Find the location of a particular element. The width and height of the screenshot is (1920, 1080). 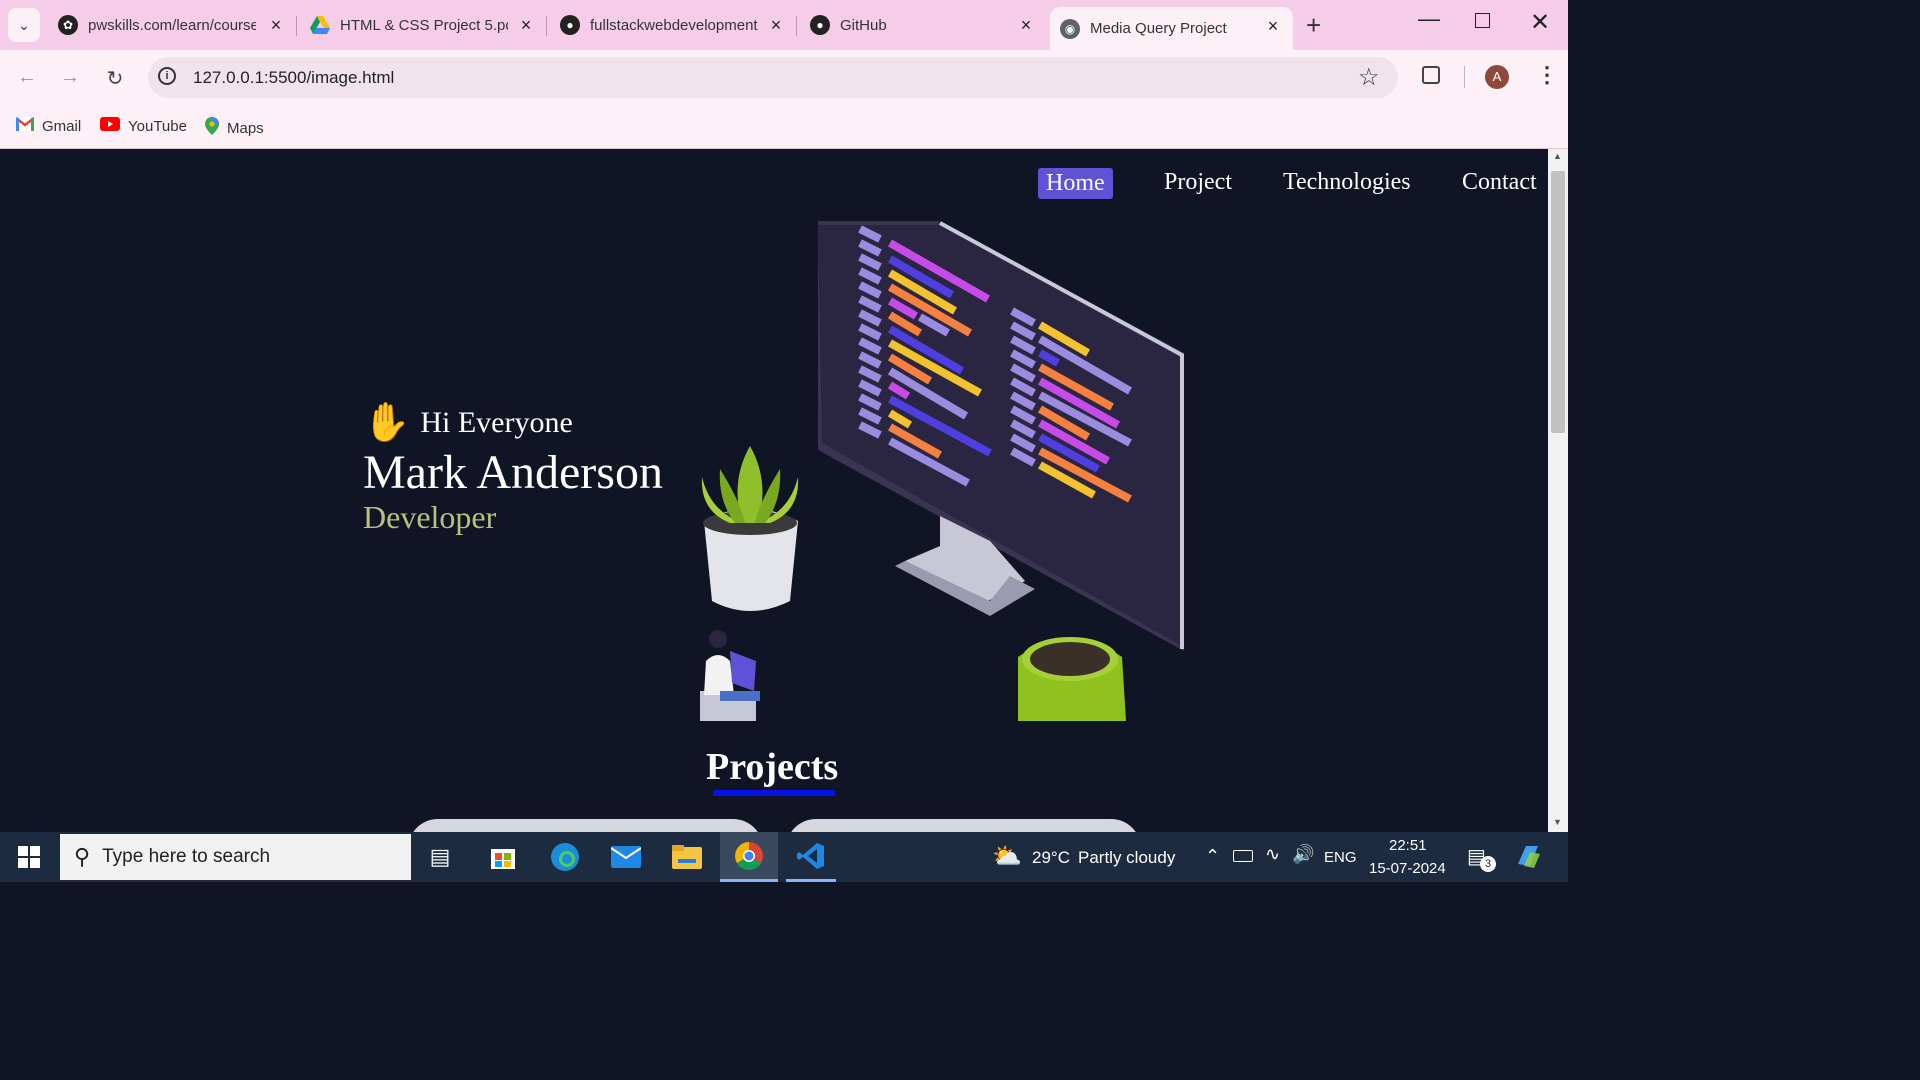

chrome-icon is located at coordinates (749, 857).